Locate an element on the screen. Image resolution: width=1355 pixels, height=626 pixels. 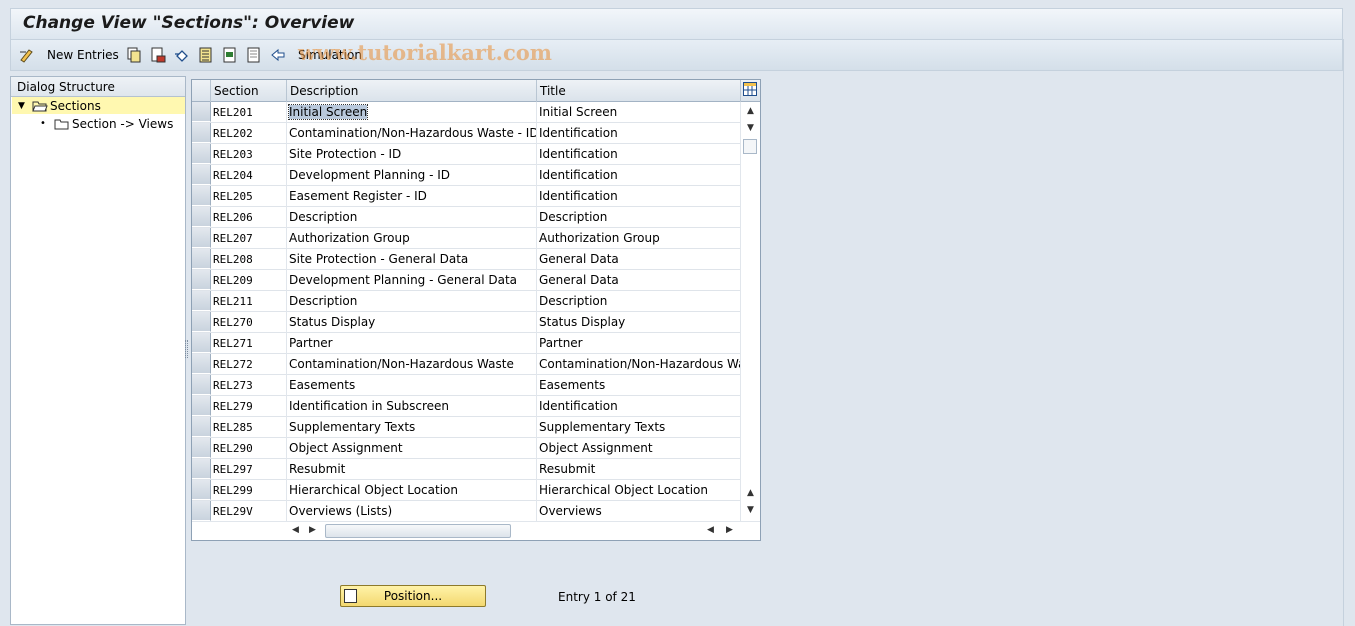
title-cell: Object Assignment is located at coordinates (639, 448).